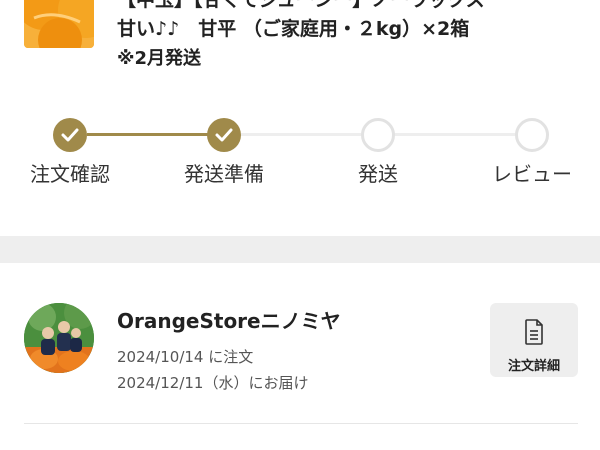 This screenshot has width=600, height=450. Describe the element at coordinates (301, 5) in the screenshot. I see `product-title-line1: 【中玉】【甘くてジューシー】ノーワックス` at that location.